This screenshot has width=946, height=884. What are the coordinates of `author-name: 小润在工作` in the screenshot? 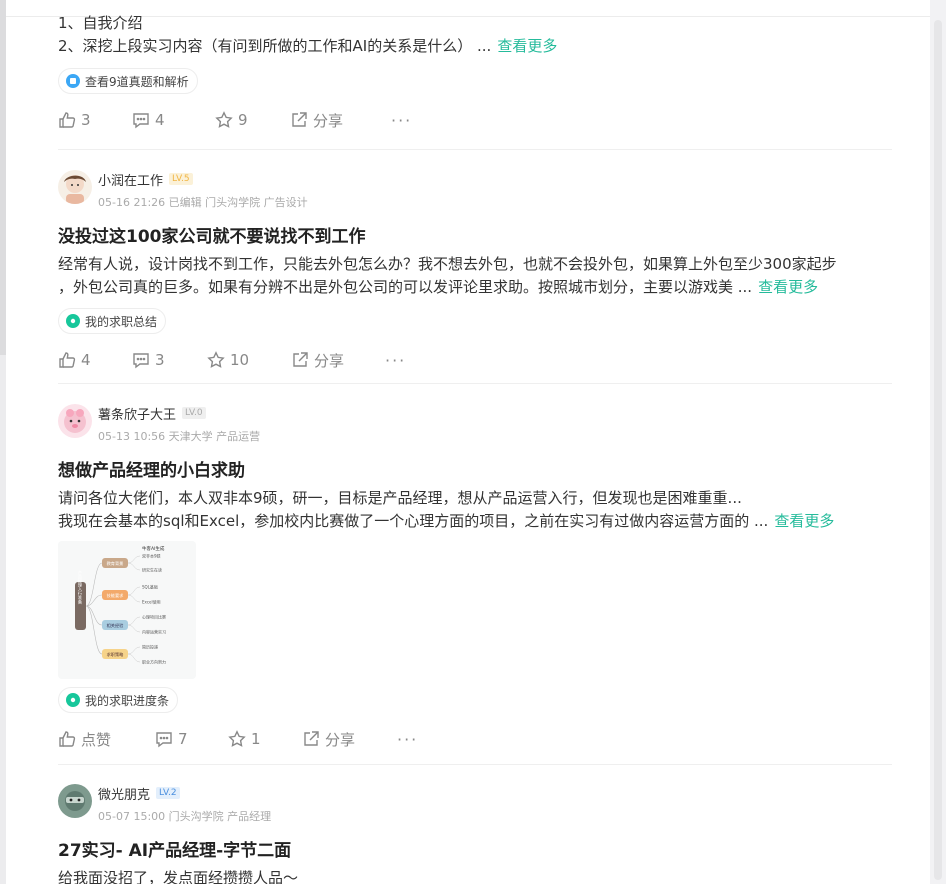 It's located at (130, 179).